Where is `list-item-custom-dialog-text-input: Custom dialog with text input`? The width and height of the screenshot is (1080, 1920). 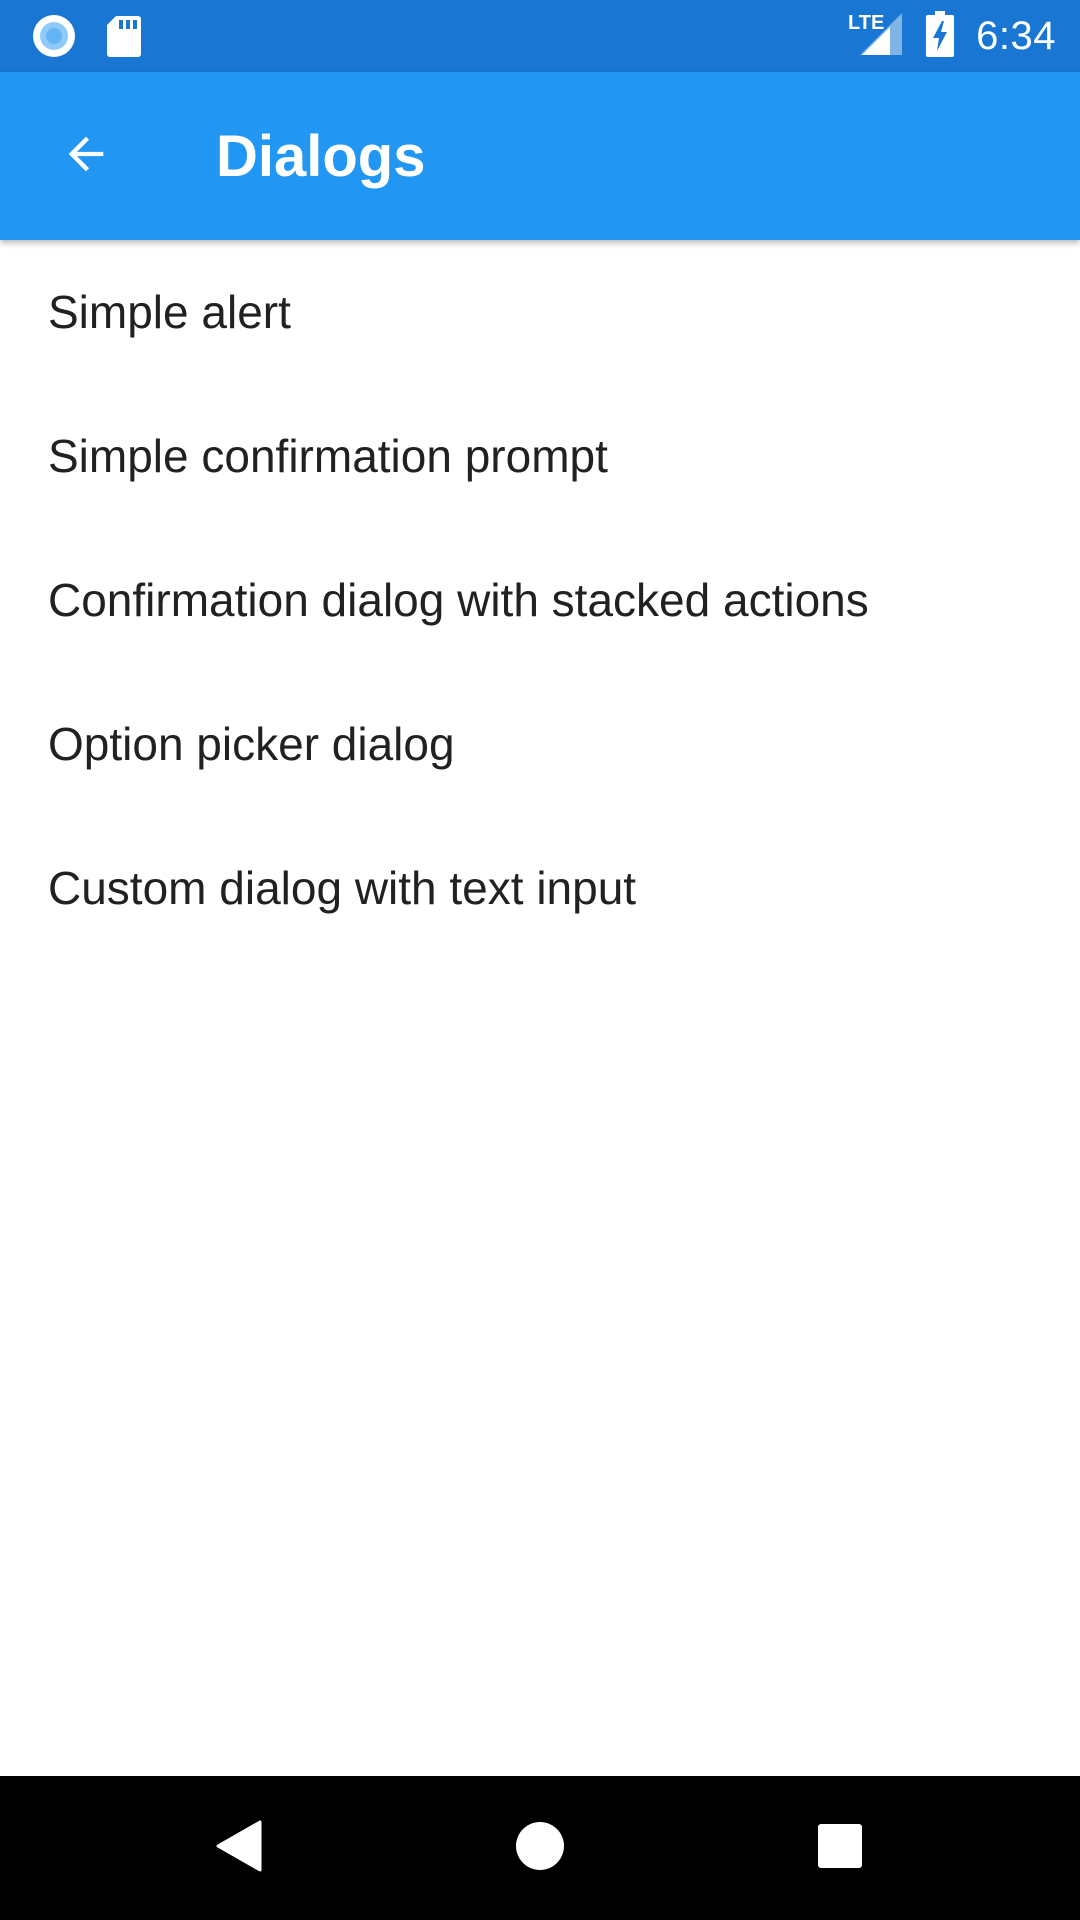
list-item-custom-dialog-text-input: Custom dialog with text input is located at coordinates (540, 888).